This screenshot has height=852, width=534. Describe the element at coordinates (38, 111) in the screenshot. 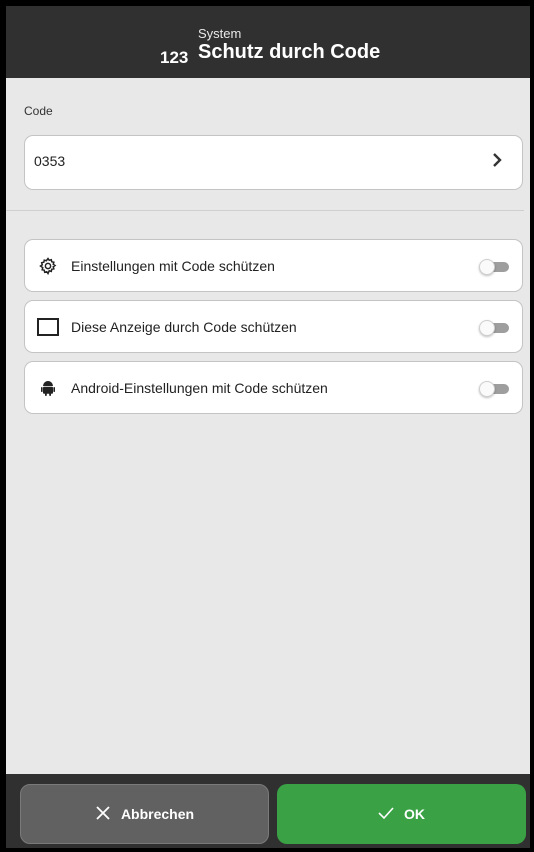

I see `code-label: Code` at that location.